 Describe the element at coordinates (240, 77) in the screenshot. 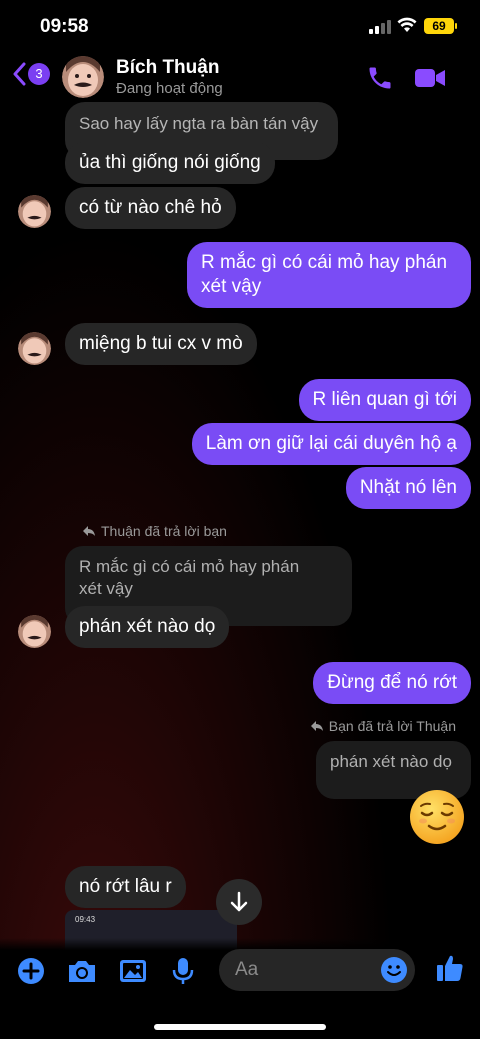

I see `chat-header: 3 Bích Thuận Đang hoạt động` at that location.